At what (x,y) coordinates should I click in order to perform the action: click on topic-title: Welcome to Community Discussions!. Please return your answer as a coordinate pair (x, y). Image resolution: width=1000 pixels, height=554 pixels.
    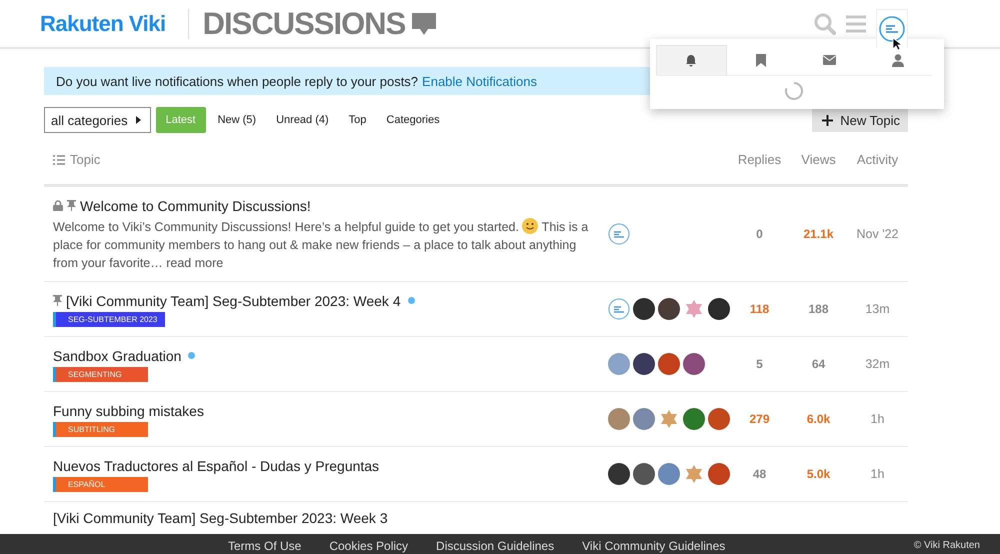
    Looking at the image, I should click on (195, 206).